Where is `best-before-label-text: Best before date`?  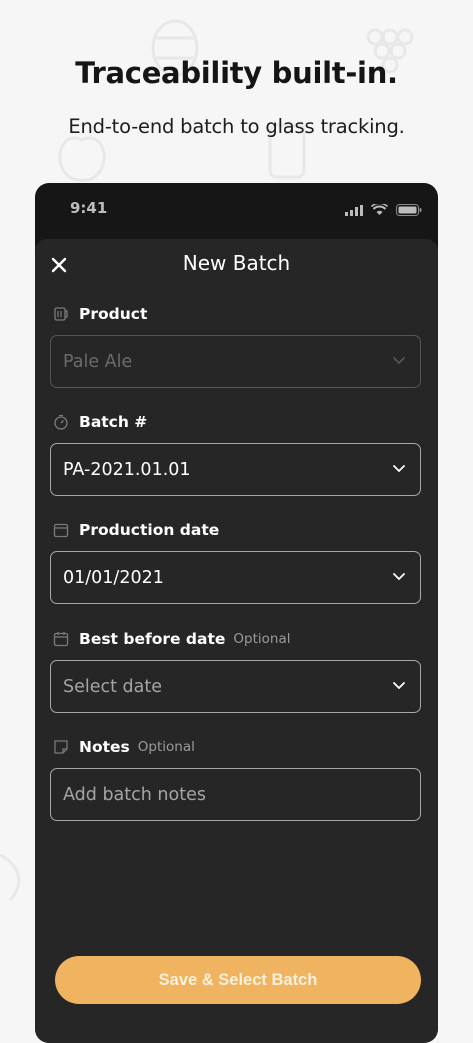
best-before-label-text: Best before date is located at coordinates (152, 639).